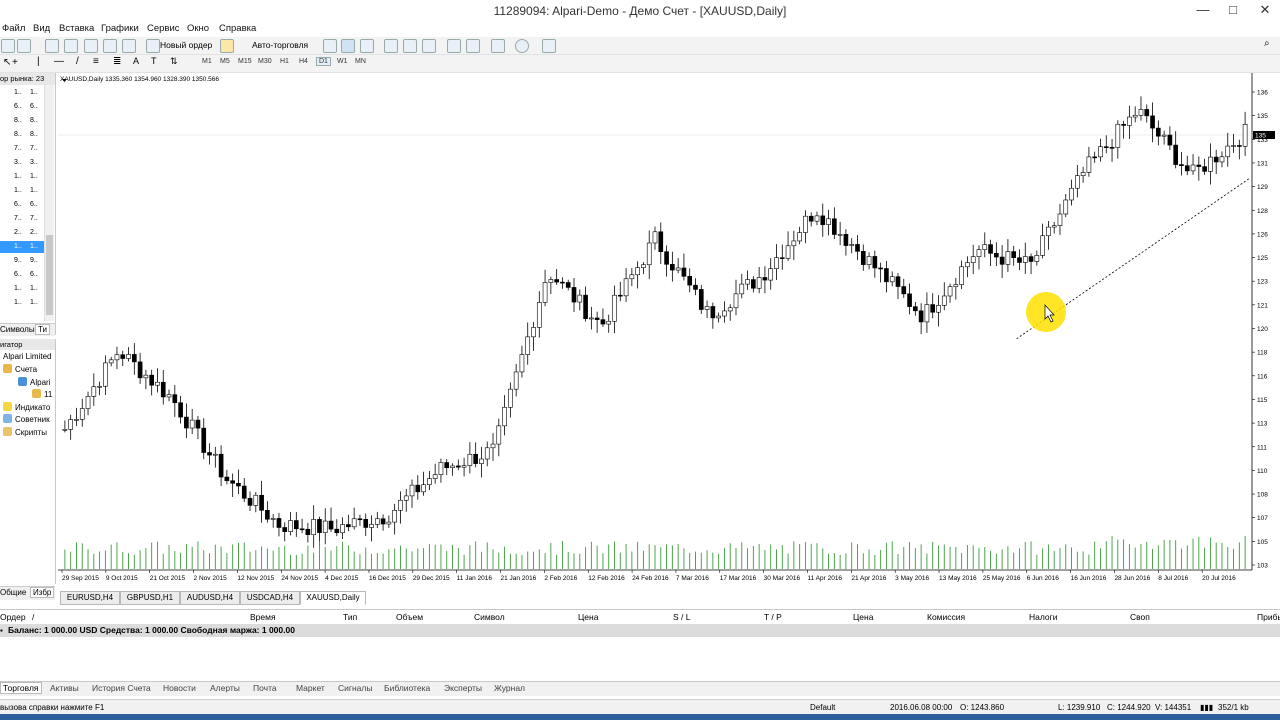  What do you see at coordinates (22, 261) in the screenshot?
I see `market-watch-row: 9.. 9..` at bounding box center [22, 261].